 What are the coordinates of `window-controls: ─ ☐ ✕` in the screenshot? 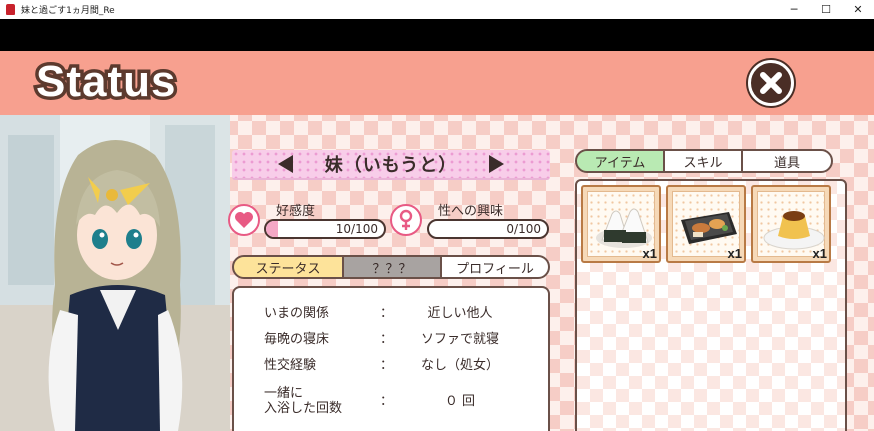 It's located at (826, 9).